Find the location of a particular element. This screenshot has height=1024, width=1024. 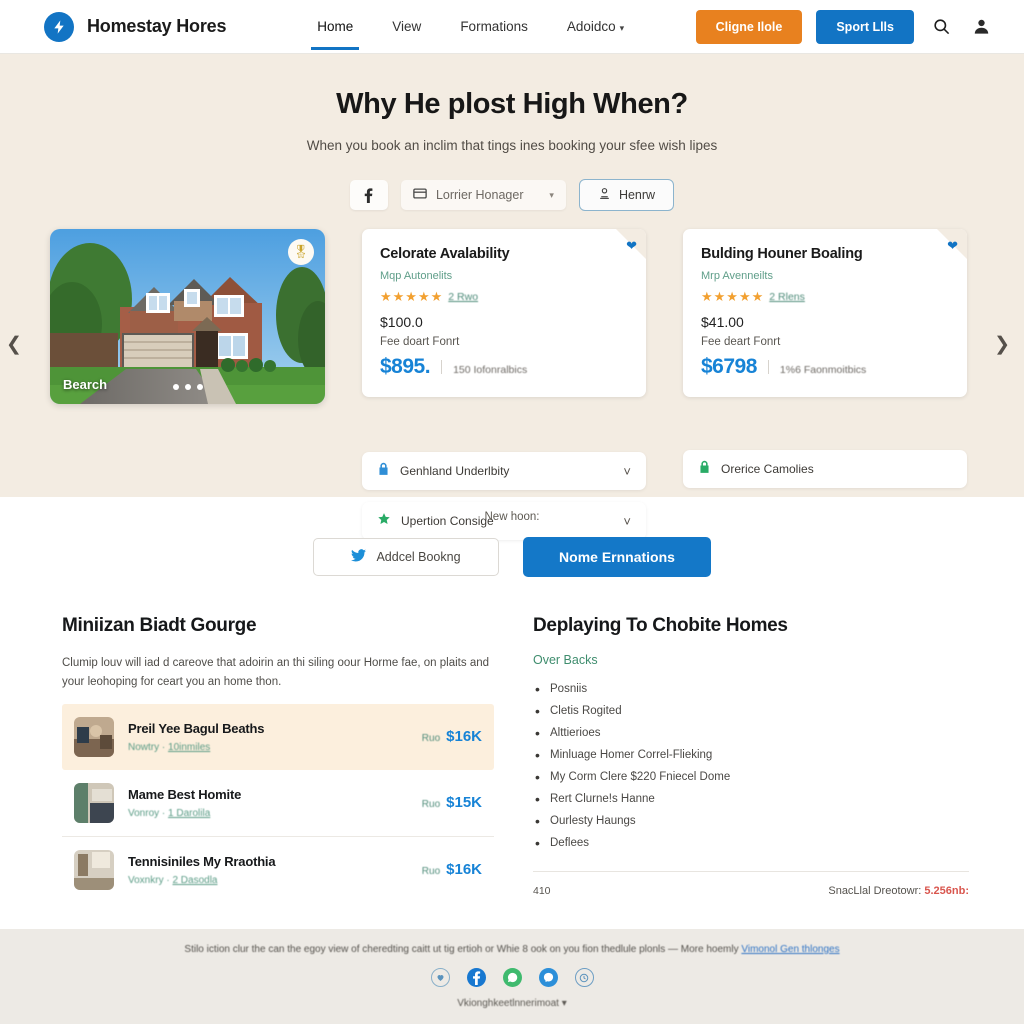

language-selector: Vkionghkeetlnnerimoat ▾ is located at coordinates (512, 1003).